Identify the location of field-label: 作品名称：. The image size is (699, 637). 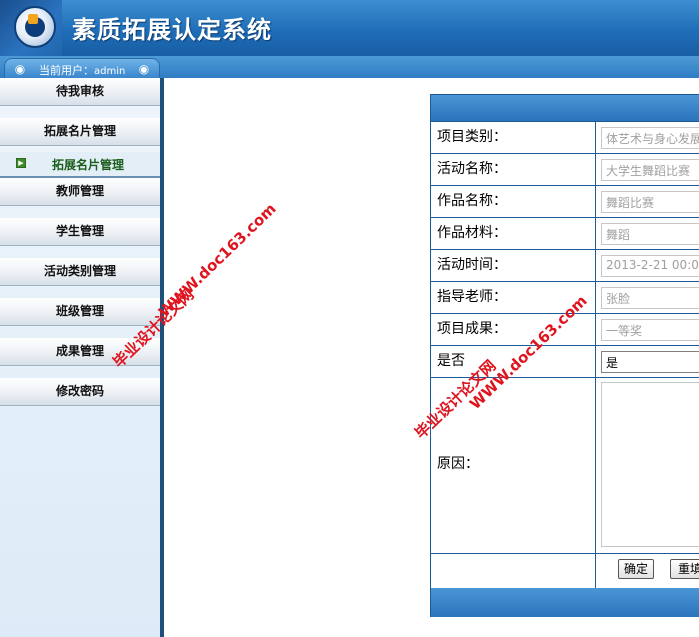
(513, 201).